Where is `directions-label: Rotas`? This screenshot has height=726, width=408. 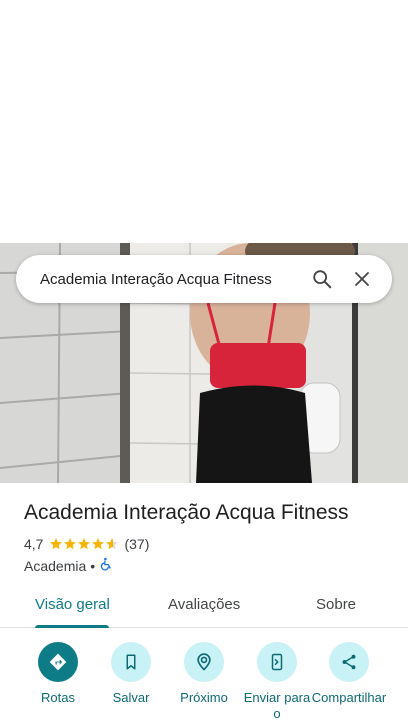 directions-label: Rotas is located at coordinates (58, 697).